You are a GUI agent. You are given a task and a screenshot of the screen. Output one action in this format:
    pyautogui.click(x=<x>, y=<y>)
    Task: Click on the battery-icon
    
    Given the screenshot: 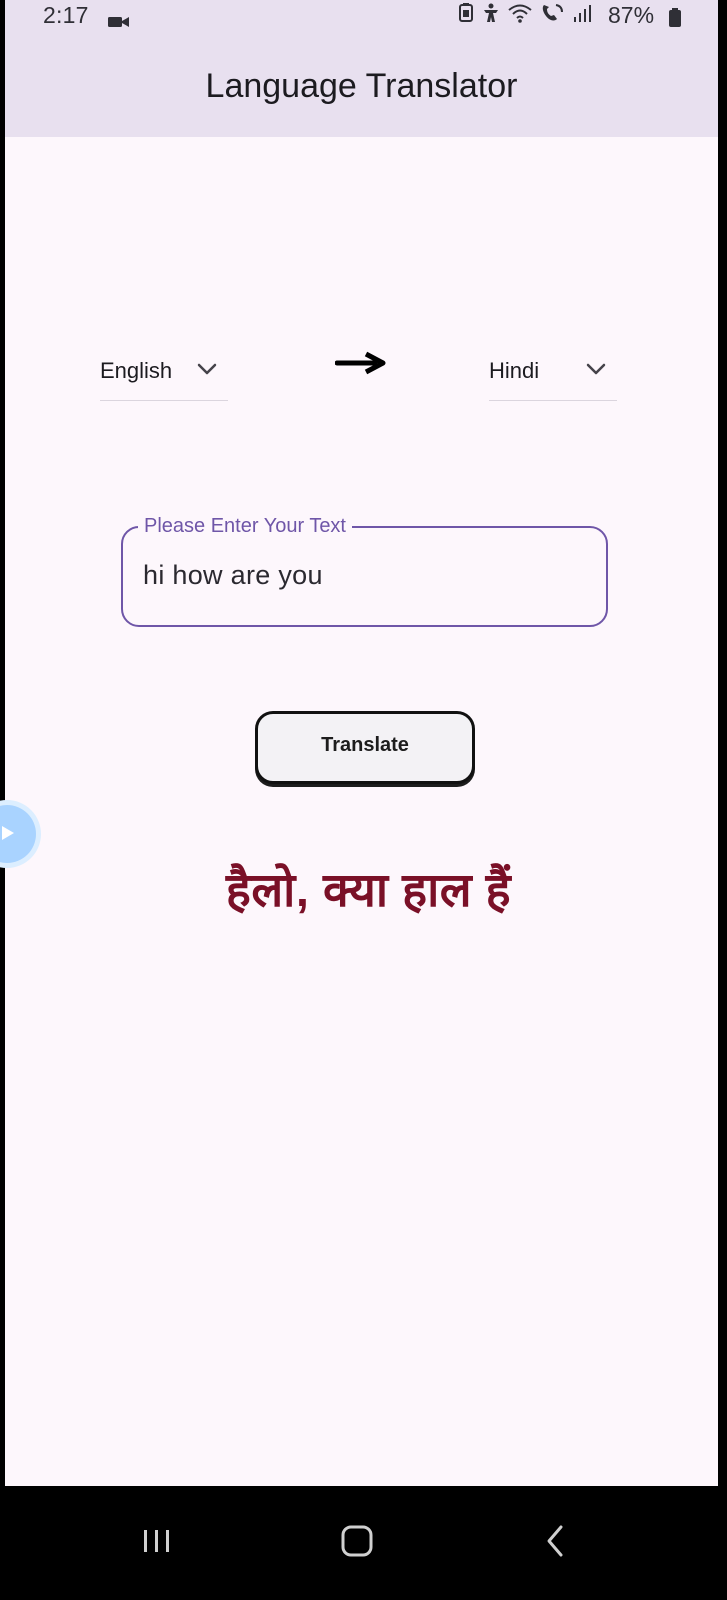 What is the action you would take?
    pyautogui.click(x=675, y=20)
    